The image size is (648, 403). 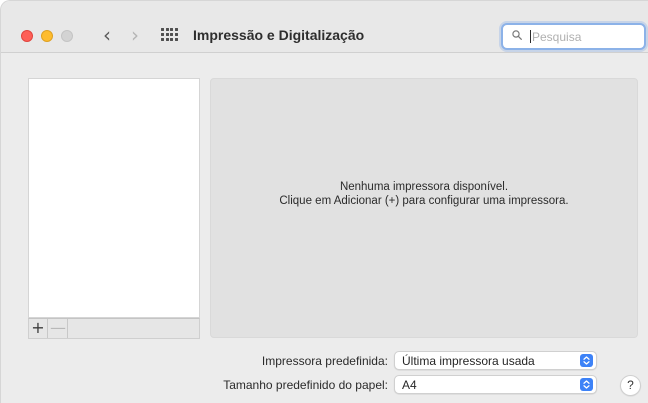 I want to click on remove-printer-button: —, so click(x=58, y=328).